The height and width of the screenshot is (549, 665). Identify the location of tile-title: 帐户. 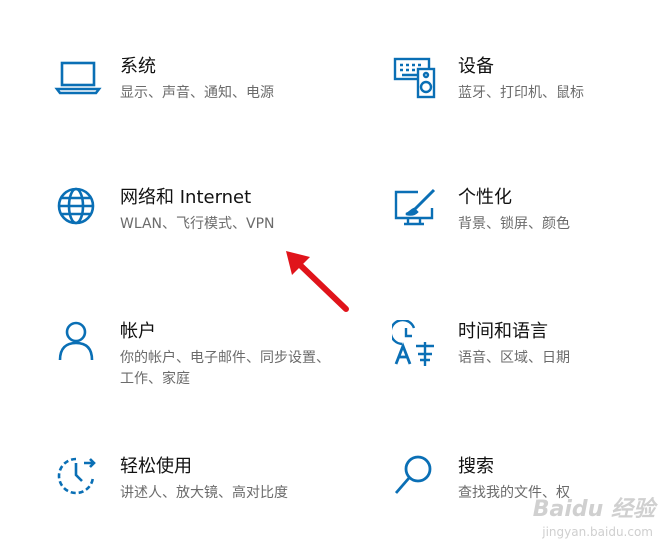
(138, 331).